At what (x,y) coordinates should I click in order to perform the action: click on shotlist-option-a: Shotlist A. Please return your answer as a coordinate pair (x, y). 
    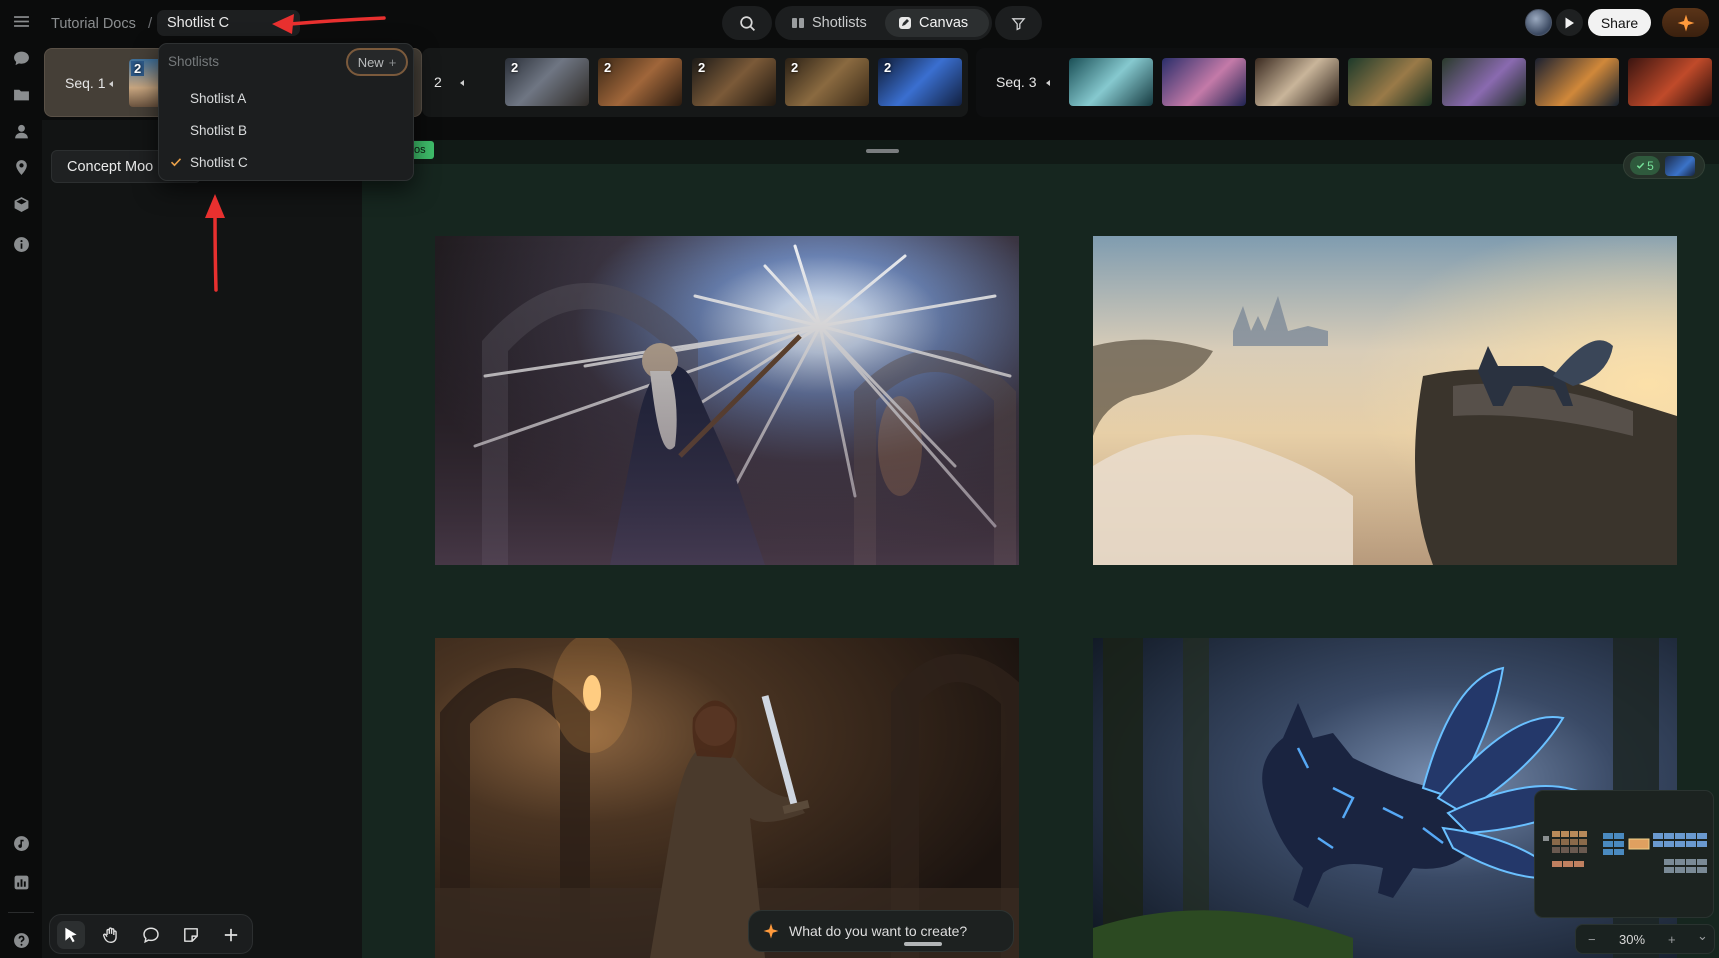
    Looking at the image, I should click on (286, 98).